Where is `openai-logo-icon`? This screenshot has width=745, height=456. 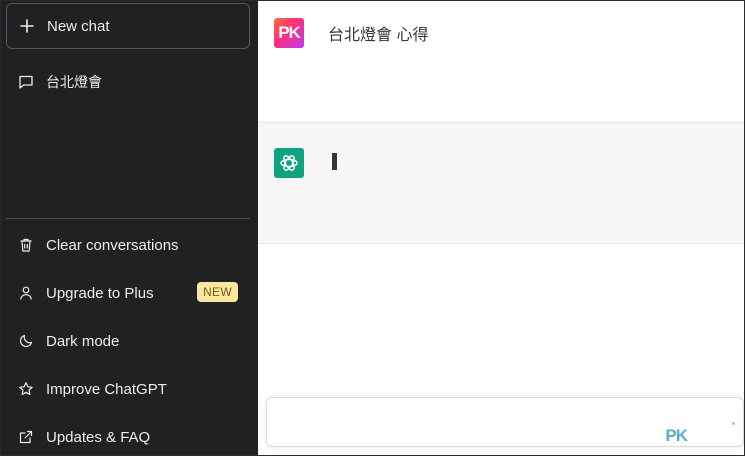 openai-logo-icon is located at coordinates (289, 163).